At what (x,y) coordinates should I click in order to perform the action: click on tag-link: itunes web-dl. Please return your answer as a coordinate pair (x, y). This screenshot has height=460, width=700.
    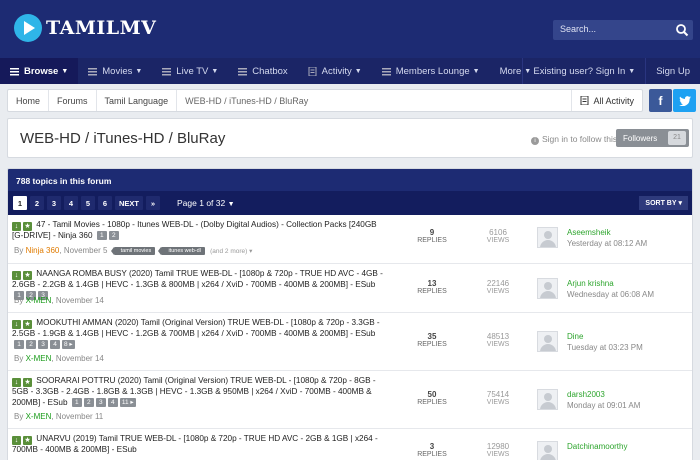
    Looking at the image, I should click on (181, 251).